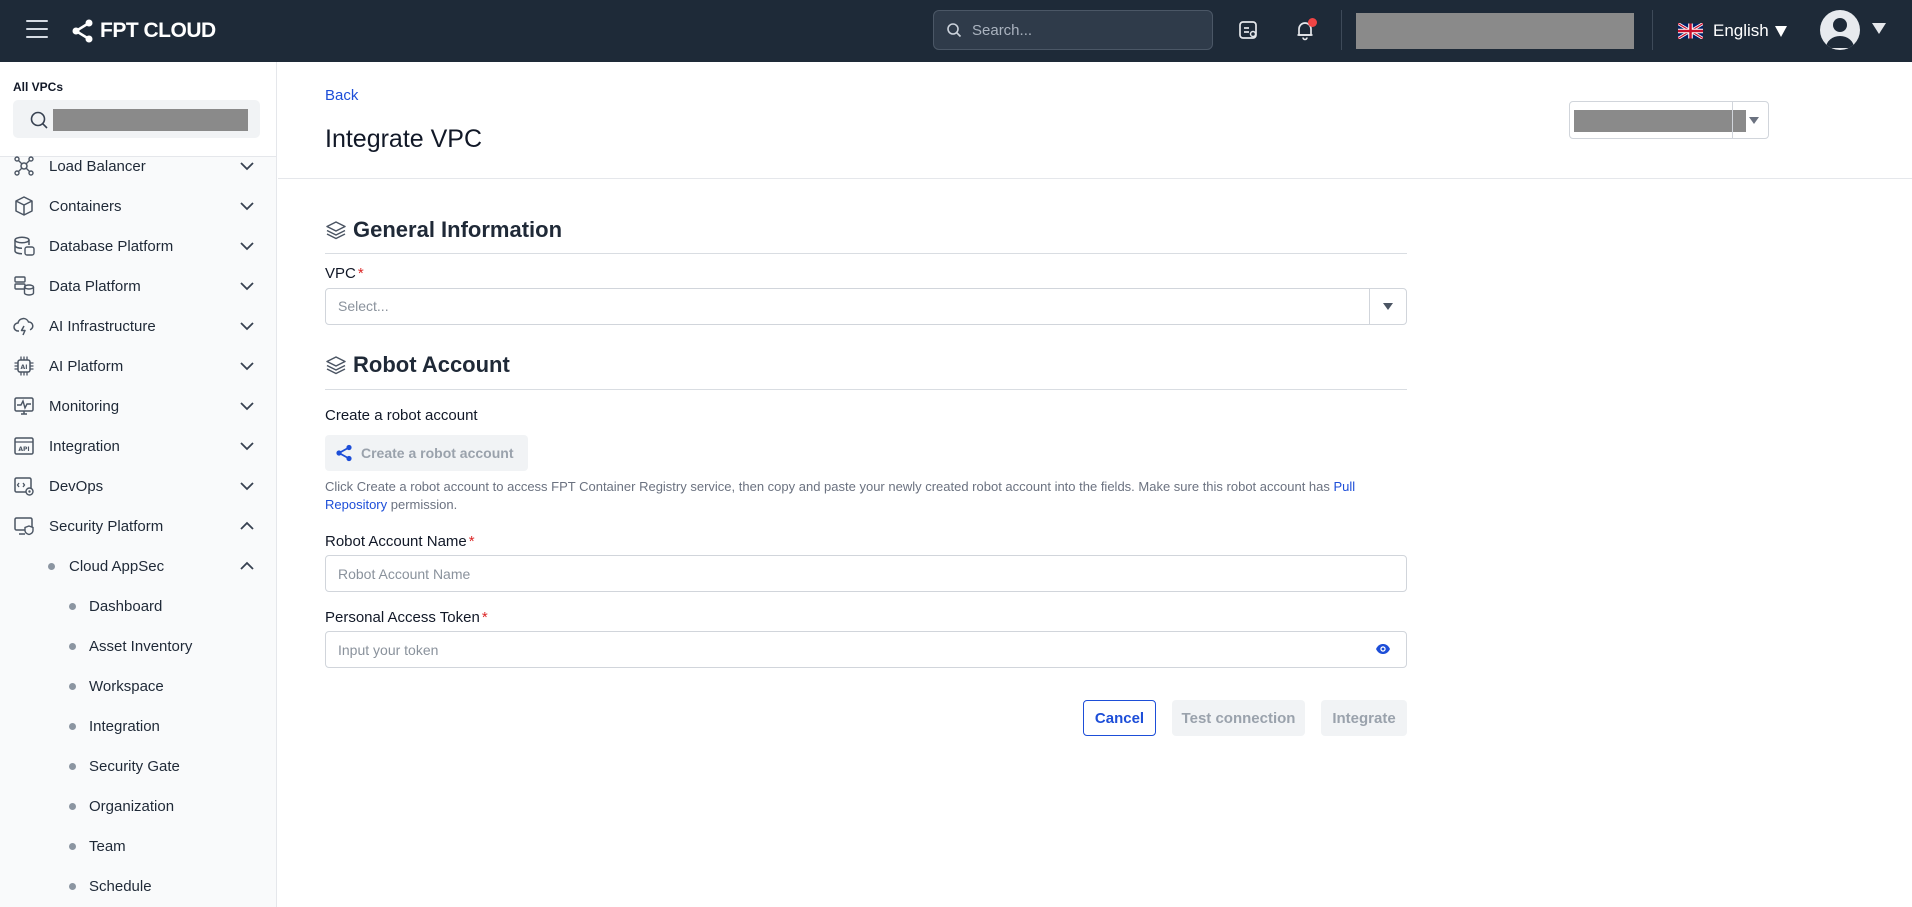  I want to click on sidebar-item-security-gate: Security Gate, so click(138, 766).